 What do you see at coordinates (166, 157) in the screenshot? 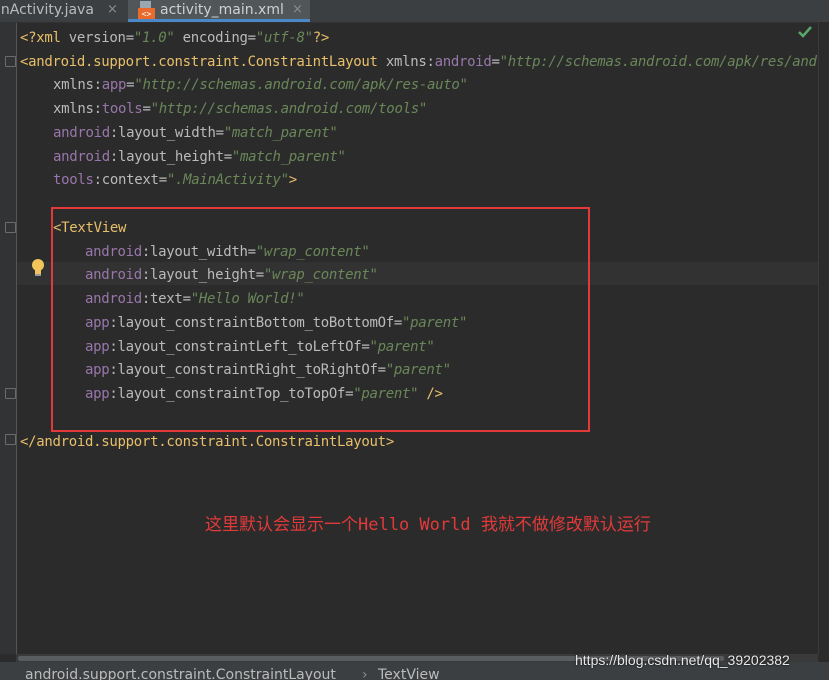
I see `attribute-name: :layout_height` at bounding box center [166, 157].